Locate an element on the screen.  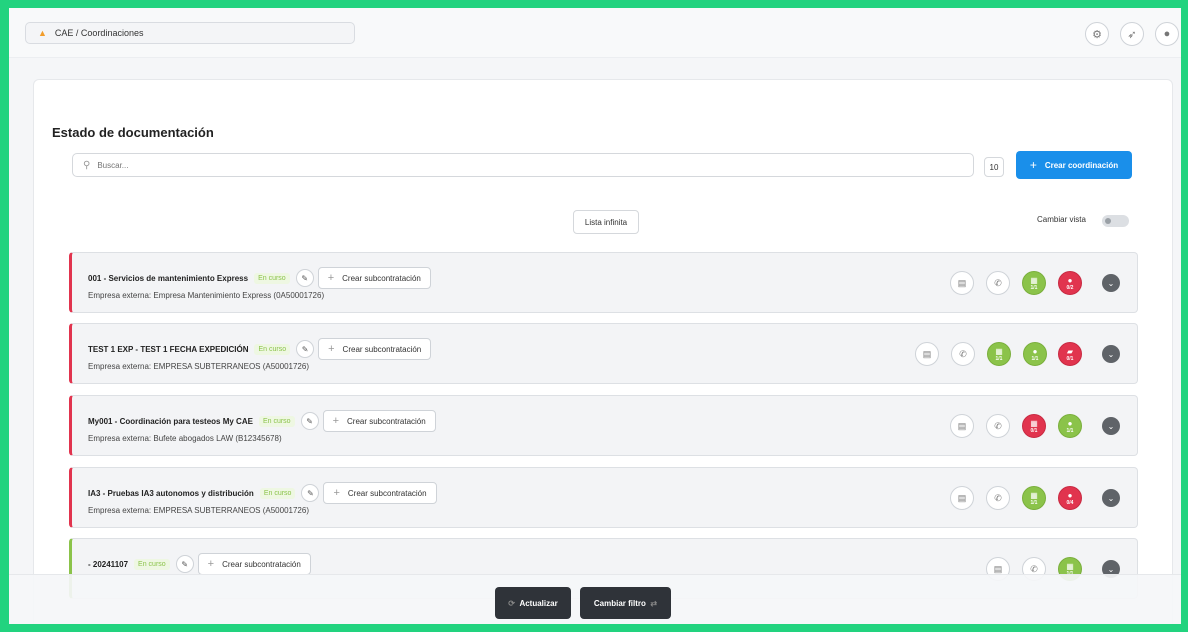
page-title: Estado de documentación is located at coordinates (133, 132).